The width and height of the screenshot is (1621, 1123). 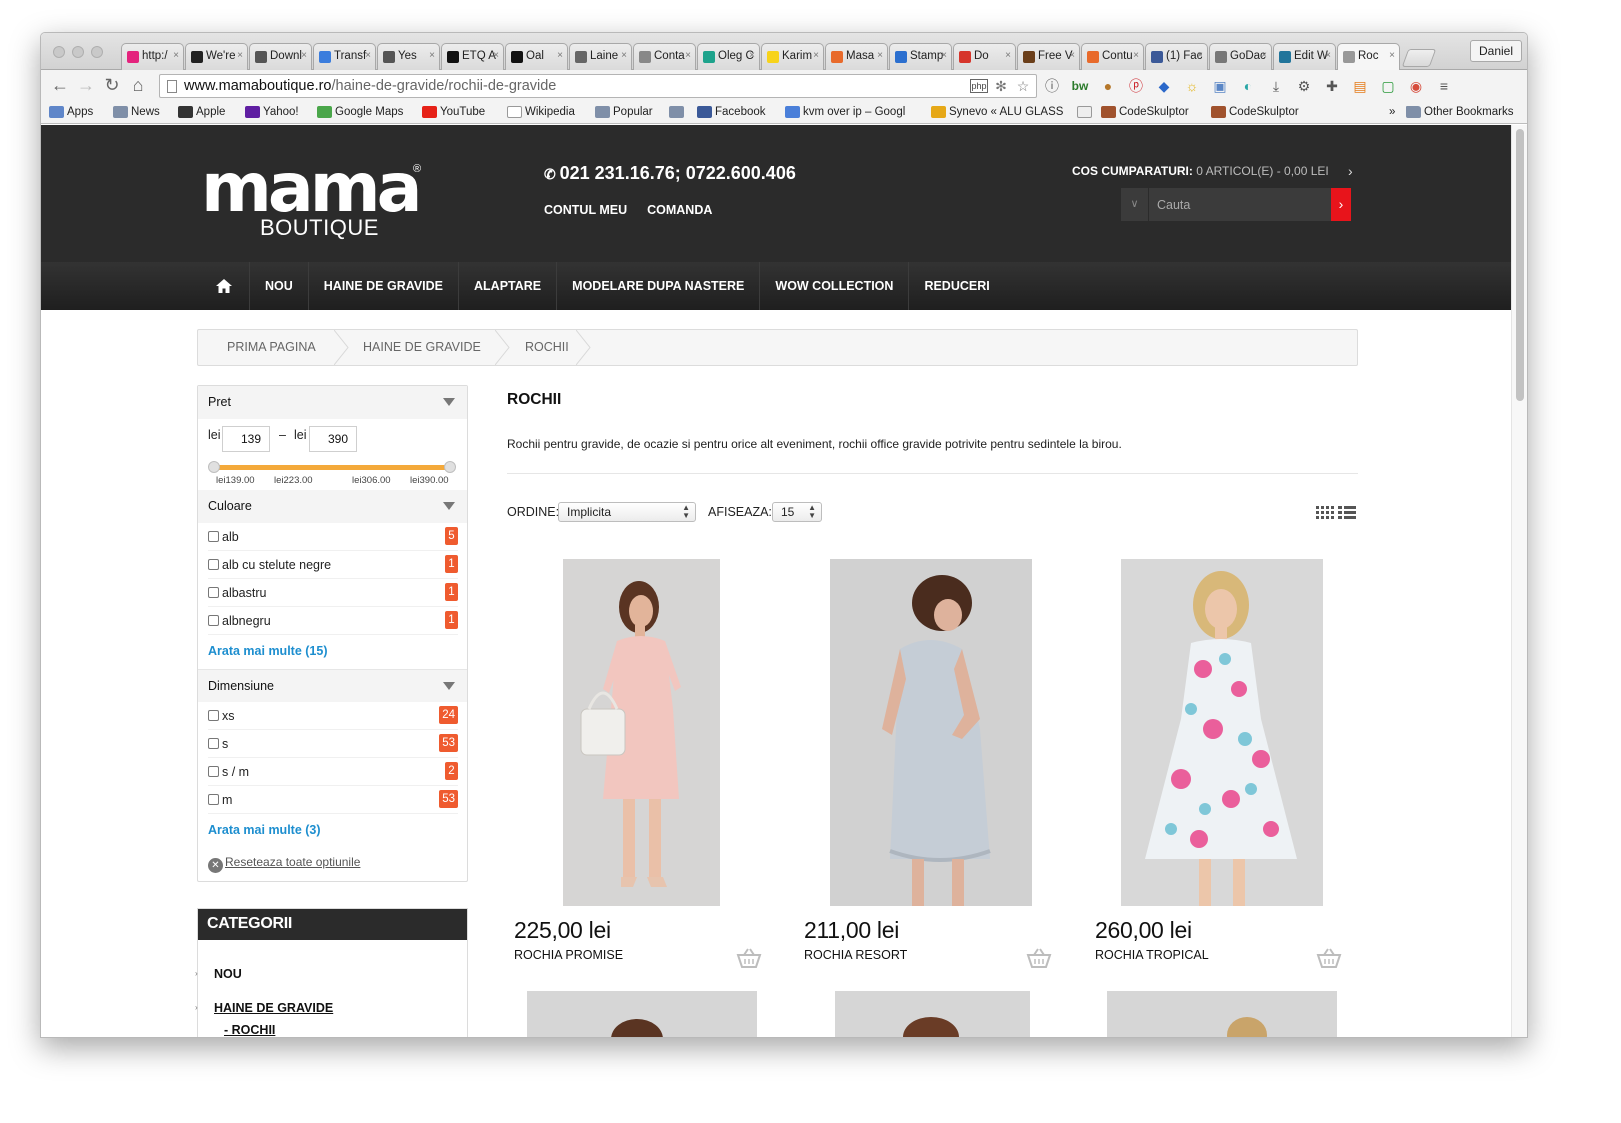 What do you see at coordinates (931, 732) in the screenshot?
I see `product-image-resort` at bounding box center [931, 732].